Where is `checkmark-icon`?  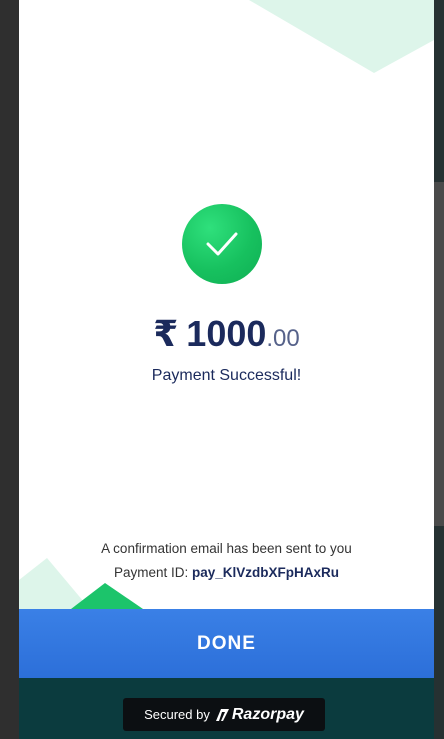 checkmark-icon is located at coordinates (222, 244).